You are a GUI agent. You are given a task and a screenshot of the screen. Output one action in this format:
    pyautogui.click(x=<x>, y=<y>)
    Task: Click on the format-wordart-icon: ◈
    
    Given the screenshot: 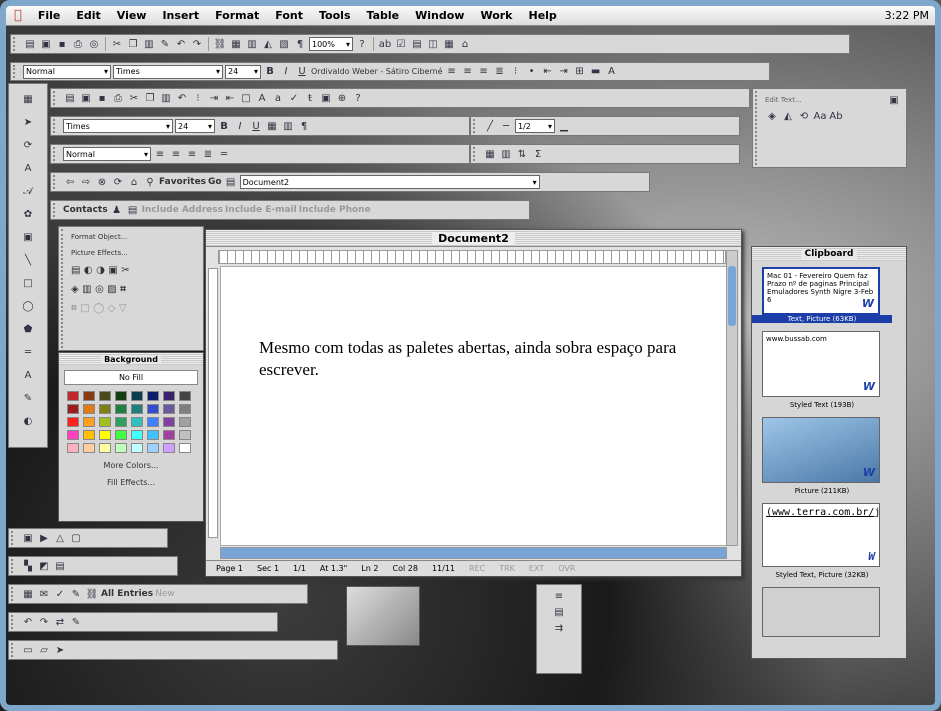 What is the action you would take?
    pyautogui.click(x=772, y=116)
    